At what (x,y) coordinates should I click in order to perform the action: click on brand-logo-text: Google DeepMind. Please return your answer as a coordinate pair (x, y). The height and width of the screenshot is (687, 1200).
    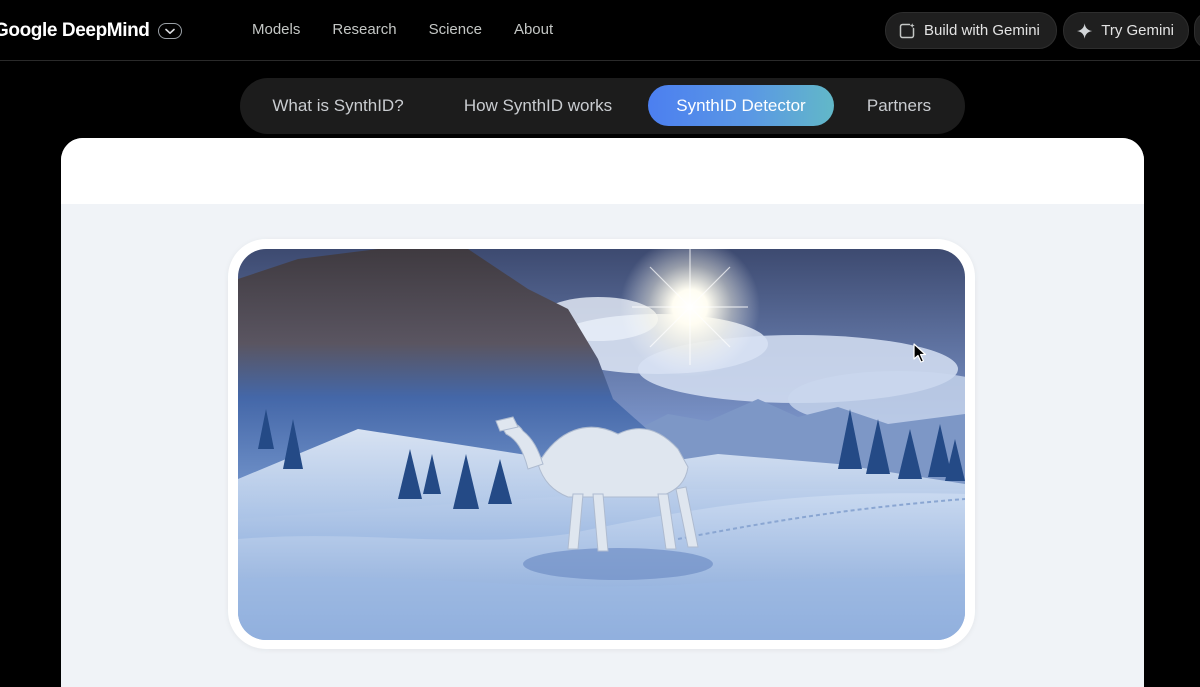
    Looking at the image, I should click on (75, 31).